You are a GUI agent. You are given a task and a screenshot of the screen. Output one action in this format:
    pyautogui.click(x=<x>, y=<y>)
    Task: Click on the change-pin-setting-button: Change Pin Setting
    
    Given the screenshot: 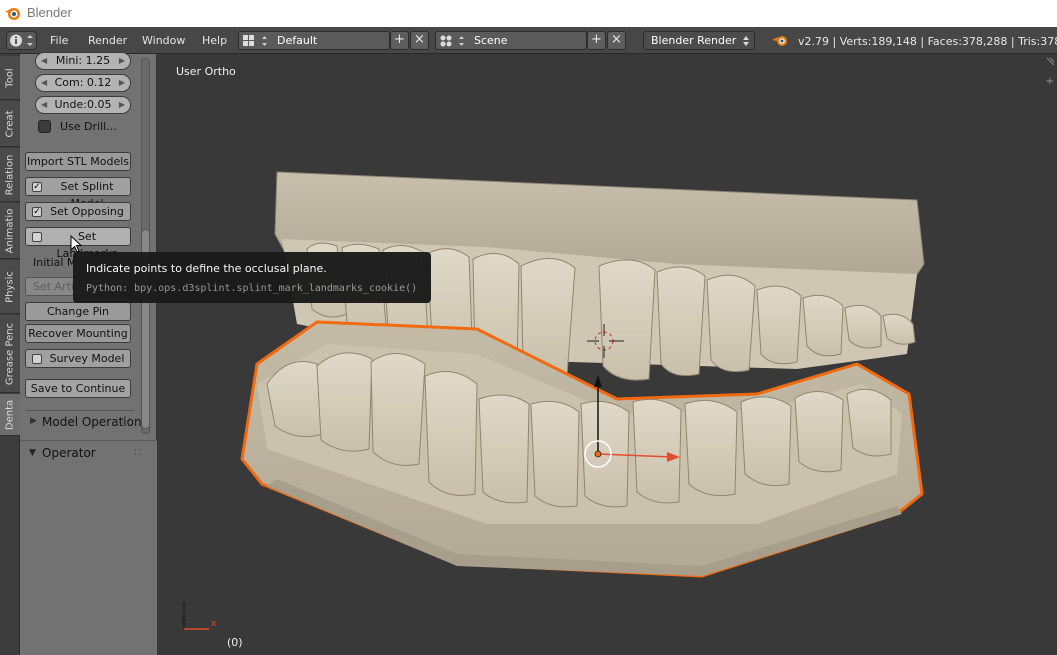 What is the action you would take?
    pyautogui.click(x=78, y=318)
    